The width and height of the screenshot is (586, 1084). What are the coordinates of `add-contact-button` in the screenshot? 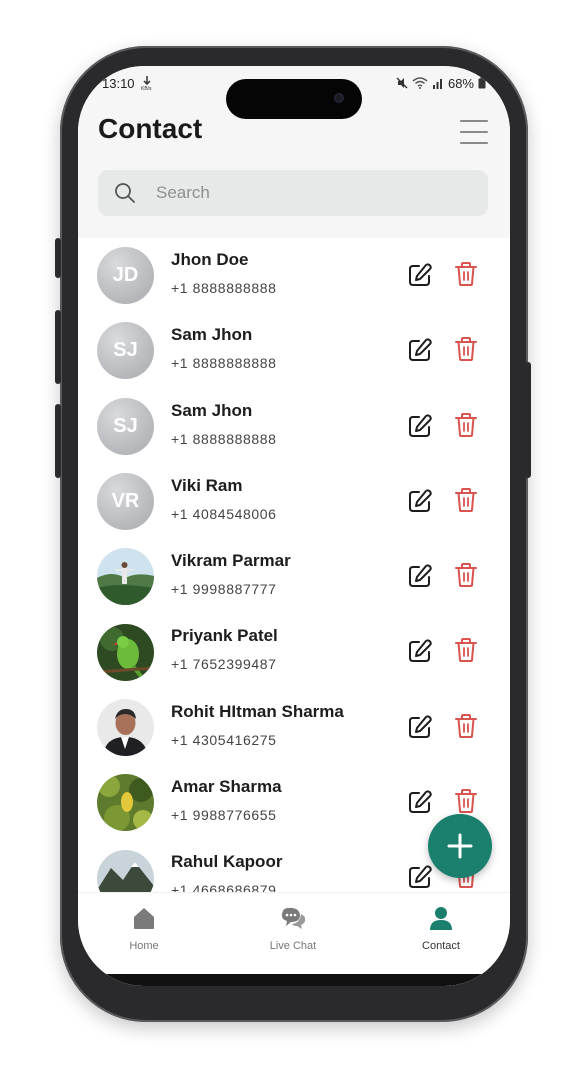 It's located at (460, 846).